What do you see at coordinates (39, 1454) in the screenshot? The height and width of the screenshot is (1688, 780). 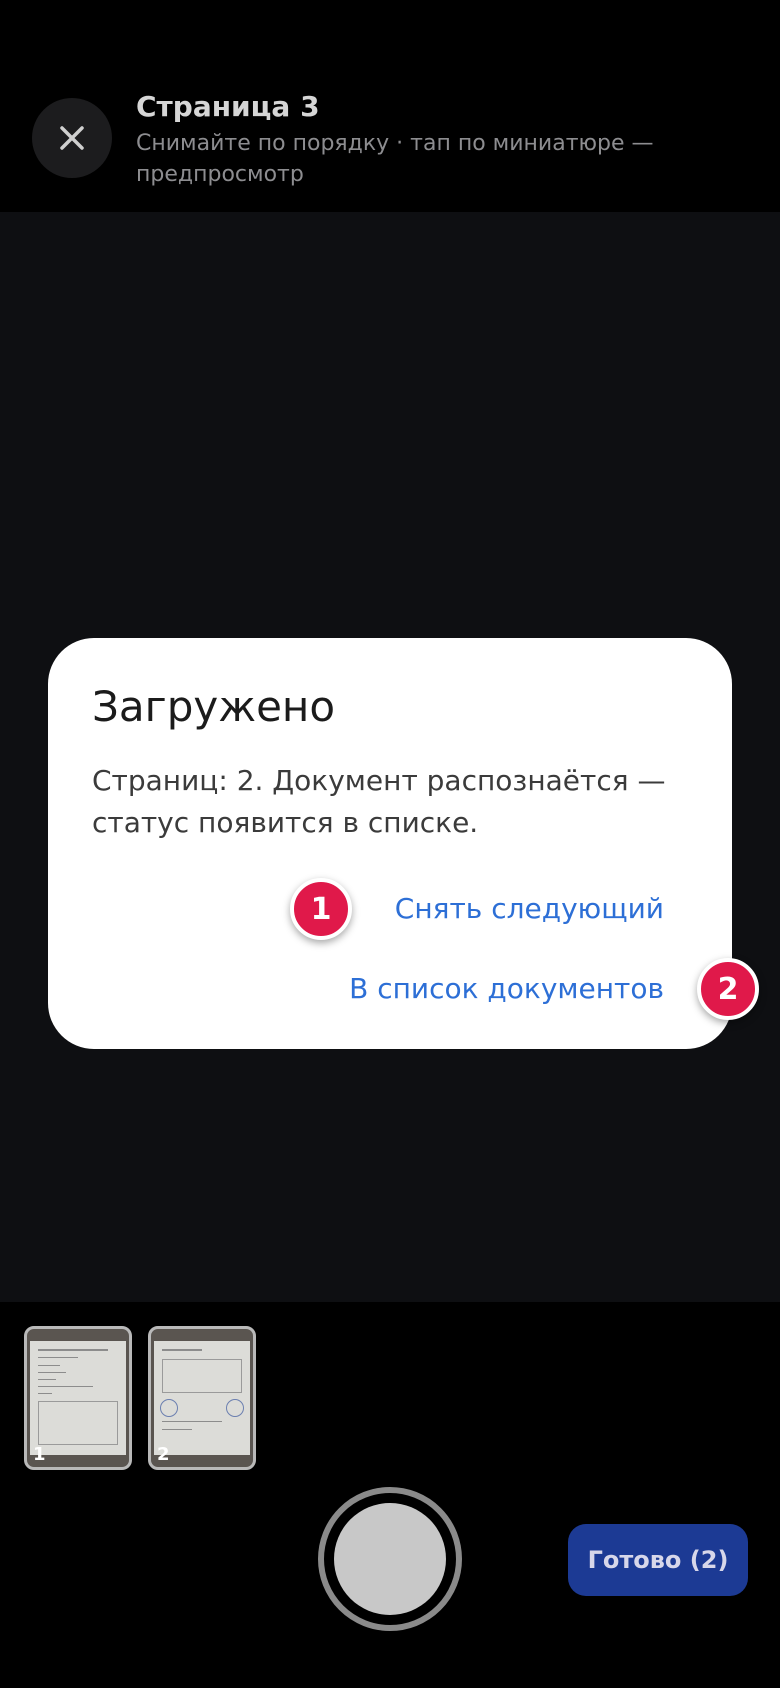 I see `thumbnail-number: 1` at bounding box center [39, 1454].